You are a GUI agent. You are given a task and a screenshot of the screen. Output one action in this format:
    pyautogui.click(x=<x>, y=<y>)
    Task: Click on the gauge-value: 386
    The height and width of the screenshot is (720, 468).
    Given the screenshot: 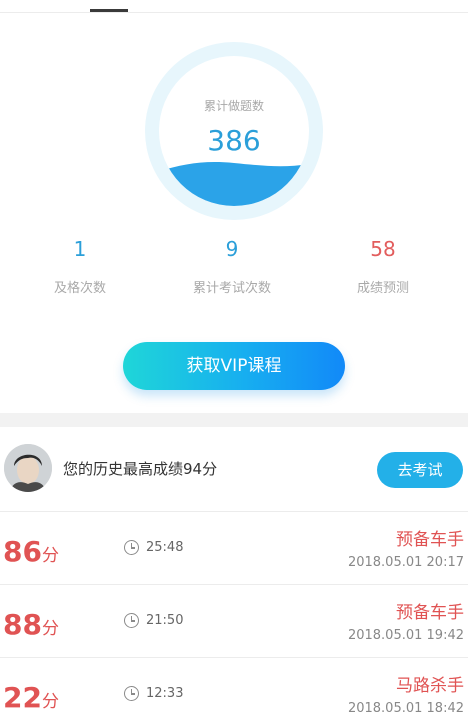 What is the action you would take?
    pyautogui.click(x=234, y=140)
    